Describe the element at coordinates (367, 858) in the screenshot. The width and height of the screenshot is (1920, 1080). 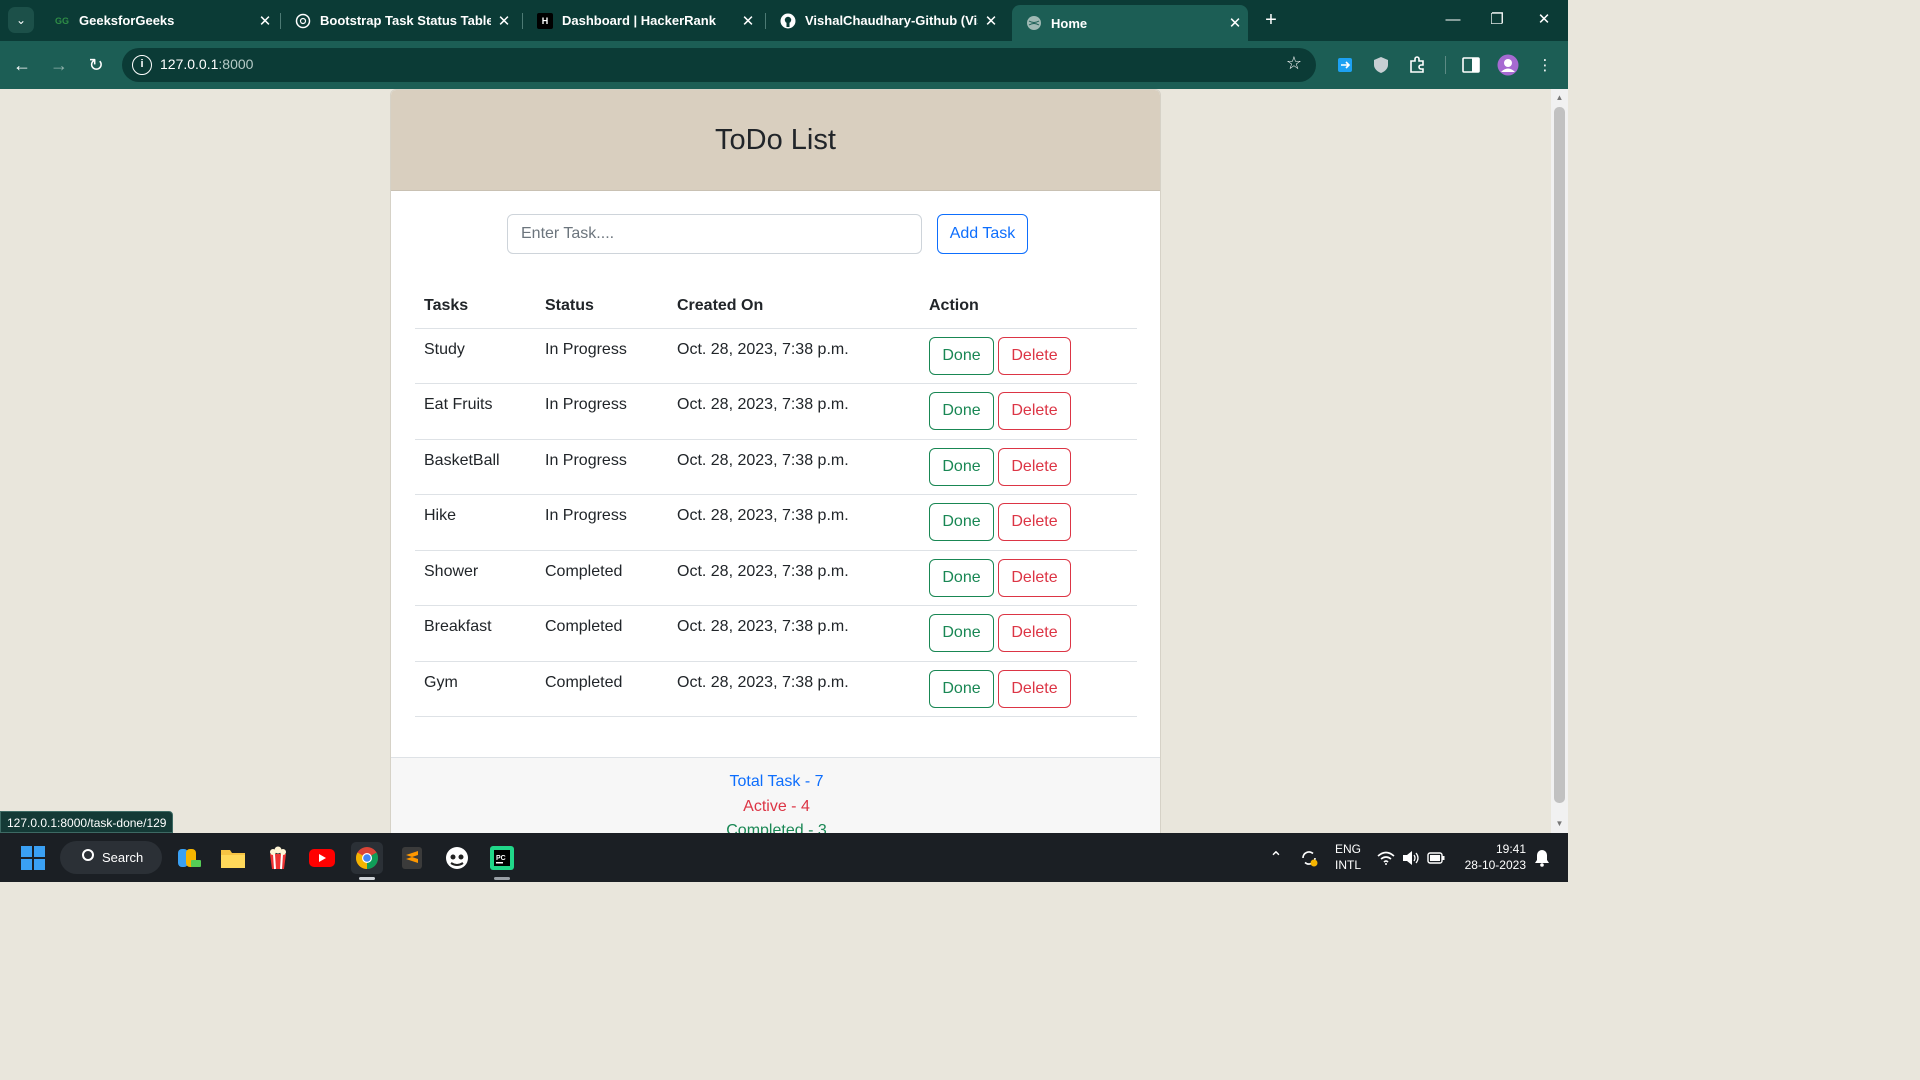
I see `chrome-icon` at that location.